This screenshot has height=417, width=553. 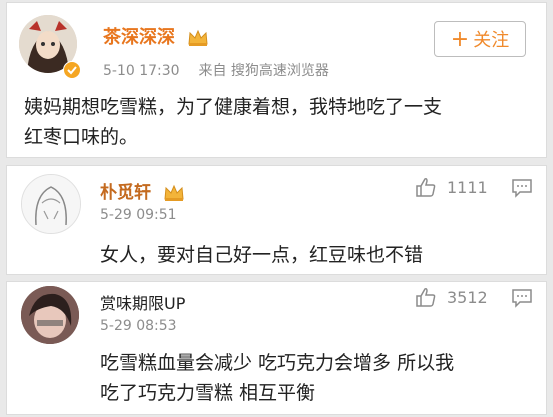 I want to click on like-button: 1111, so click(x=451, y=187).